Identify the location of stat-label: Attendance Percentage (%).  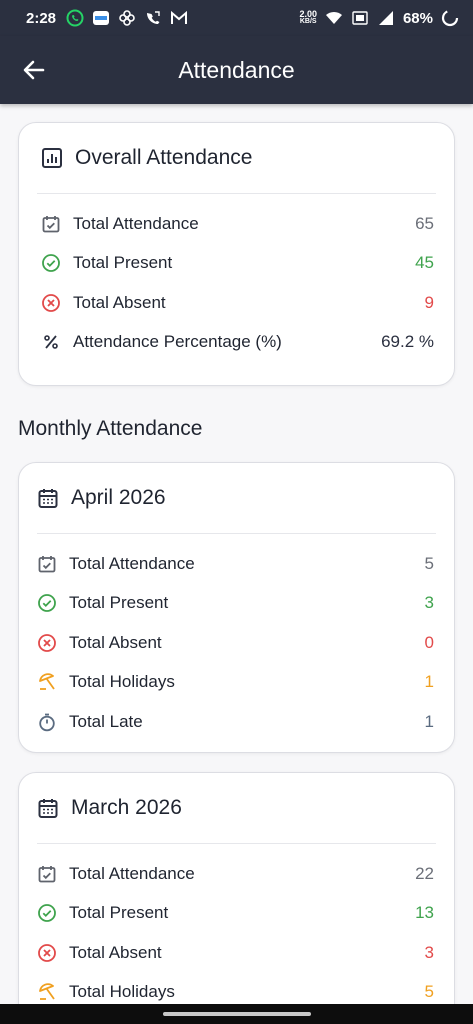
(177, 342).